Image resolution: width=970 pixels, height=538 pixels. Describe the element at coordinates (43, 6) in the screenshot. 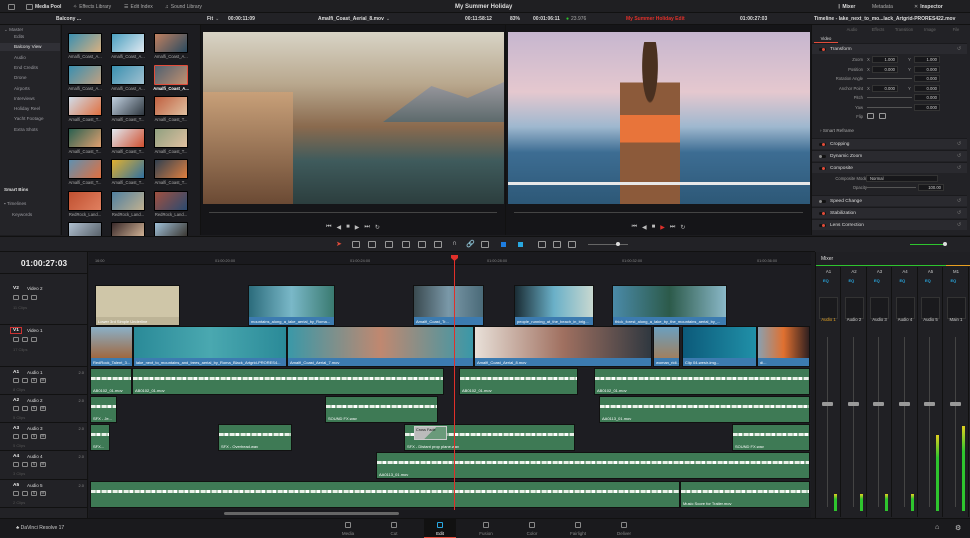

I see `tab-media-pool: Media Pool` at that location.